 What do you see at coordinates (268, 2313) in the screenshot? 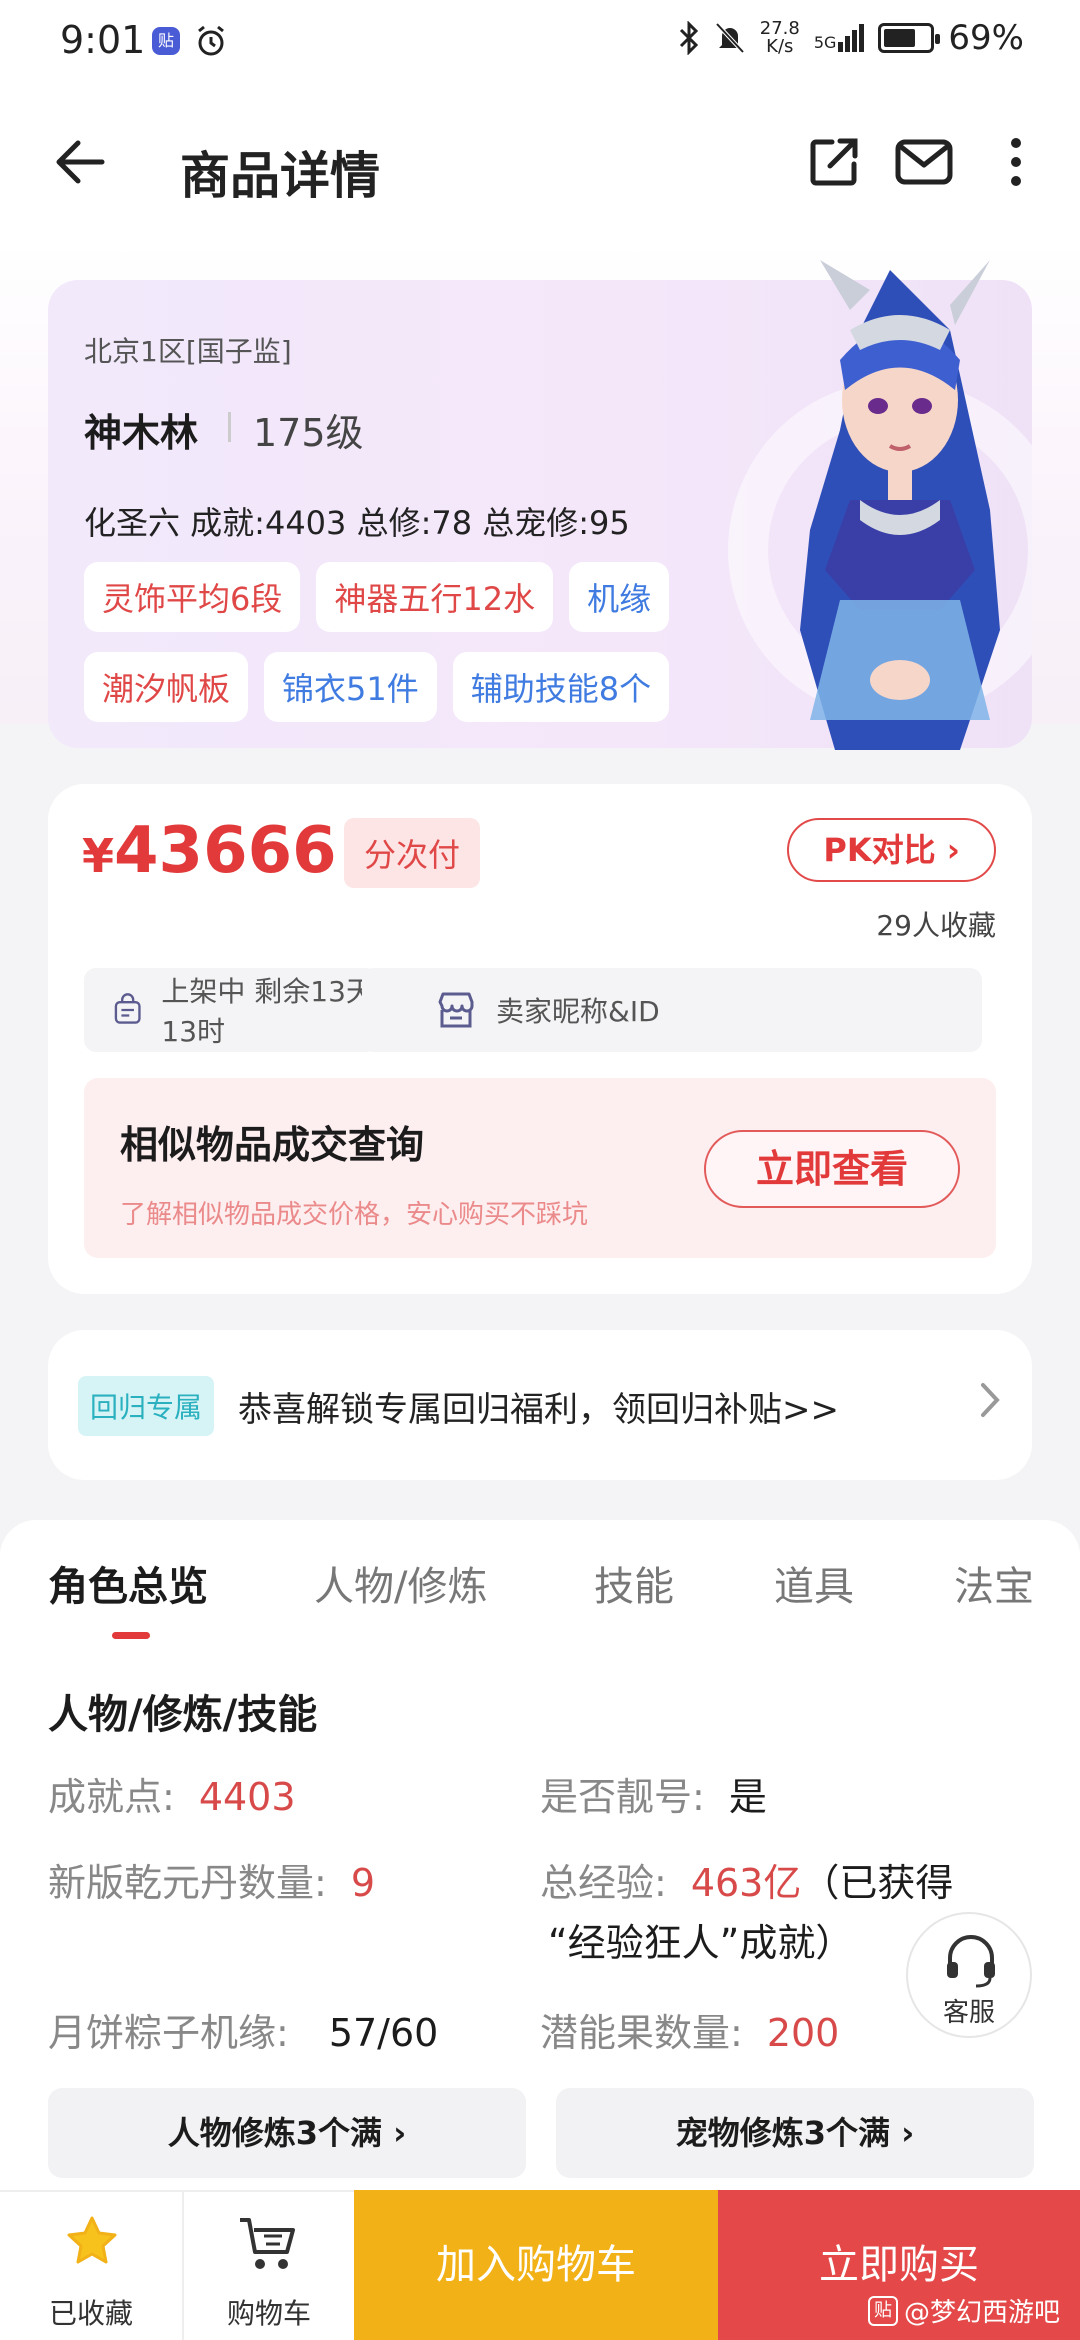
I see `cart-label: 购物车` at bounding box center [268, 2313].